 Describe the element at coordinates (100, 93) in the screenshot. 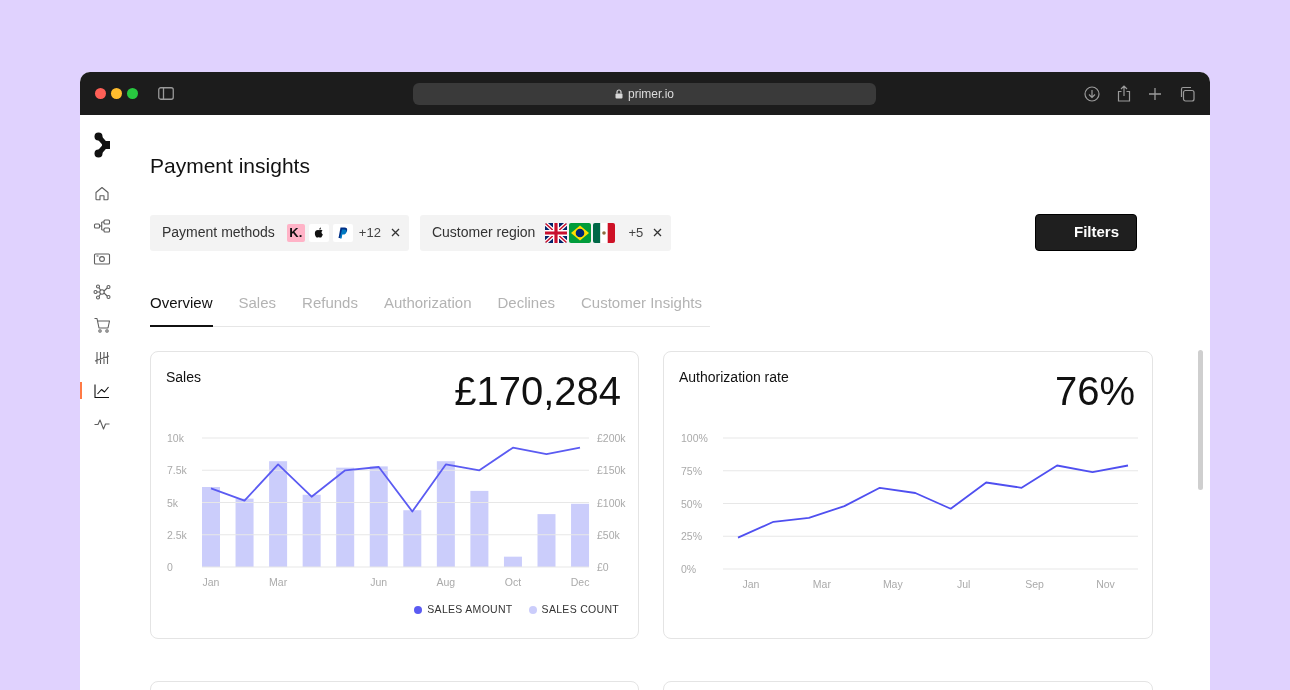

I see `close-window-button` at that location.